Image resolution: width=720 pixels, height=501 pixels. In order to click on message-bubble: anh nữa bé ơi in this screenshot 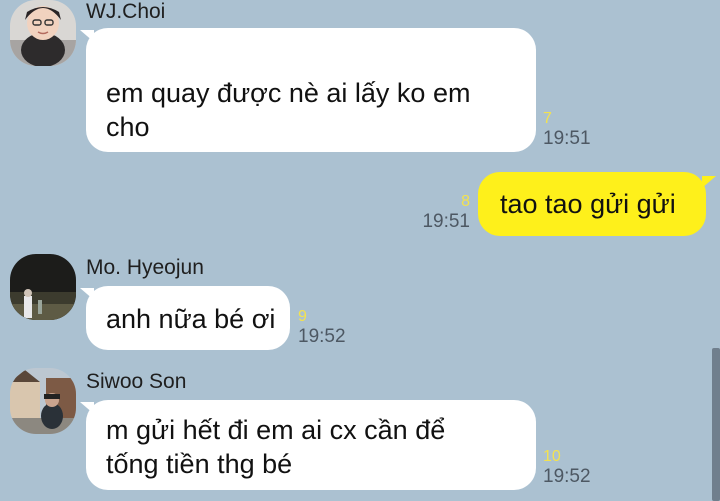, I will do `click(188, 318)`.